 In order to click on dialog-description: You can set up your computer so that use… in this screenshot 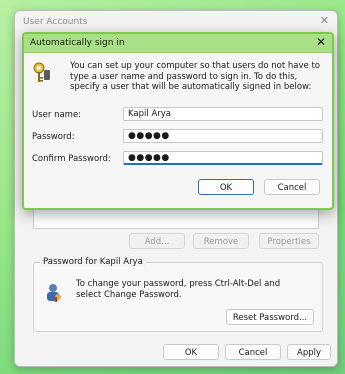, I will do `click(195, 76)`.